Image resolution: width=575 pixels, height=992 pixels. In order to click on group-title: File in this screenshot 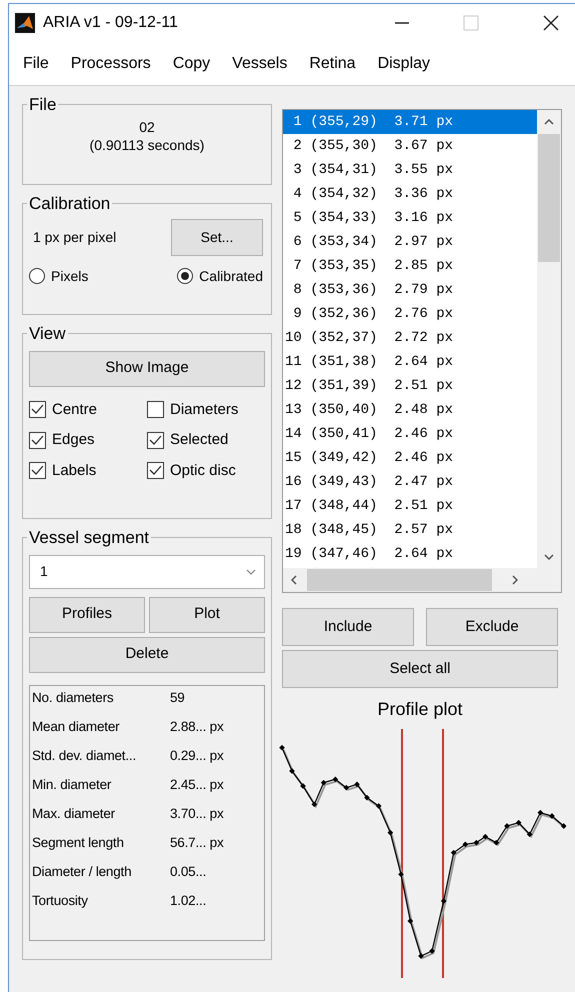, I will do `click(43, 105)`.